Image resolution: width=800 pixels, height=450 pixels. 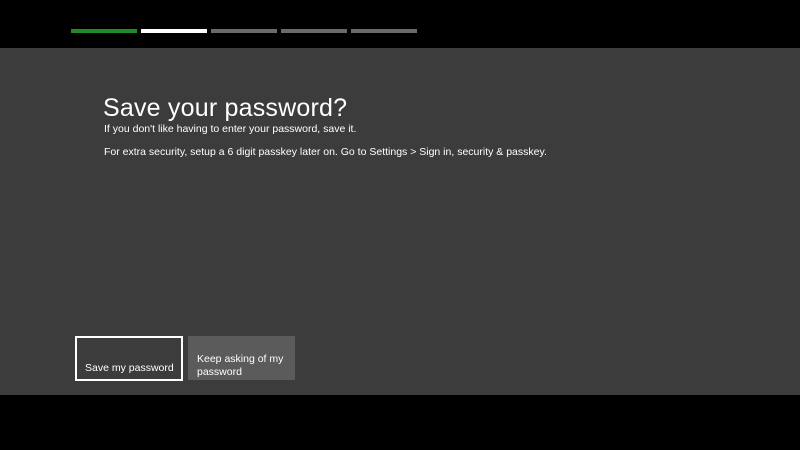 What do you see at coordinates (240, 365) in the screenshot?
I see `keep-asking-button-label: Keep asking of my password` at bounding box center [240, 365].